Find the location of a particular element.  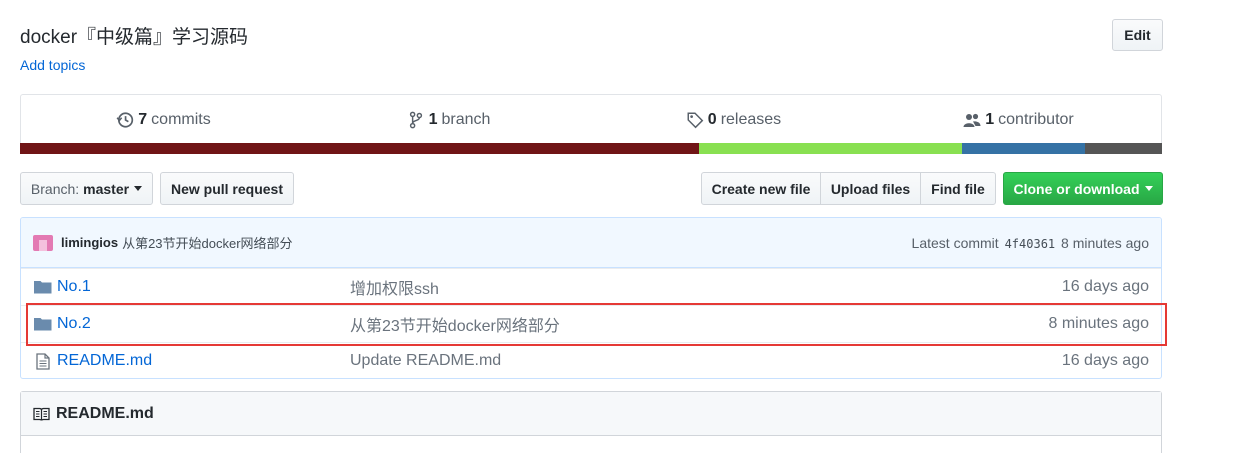

commits-link: 7 commits is located at coordinates (163, 120).